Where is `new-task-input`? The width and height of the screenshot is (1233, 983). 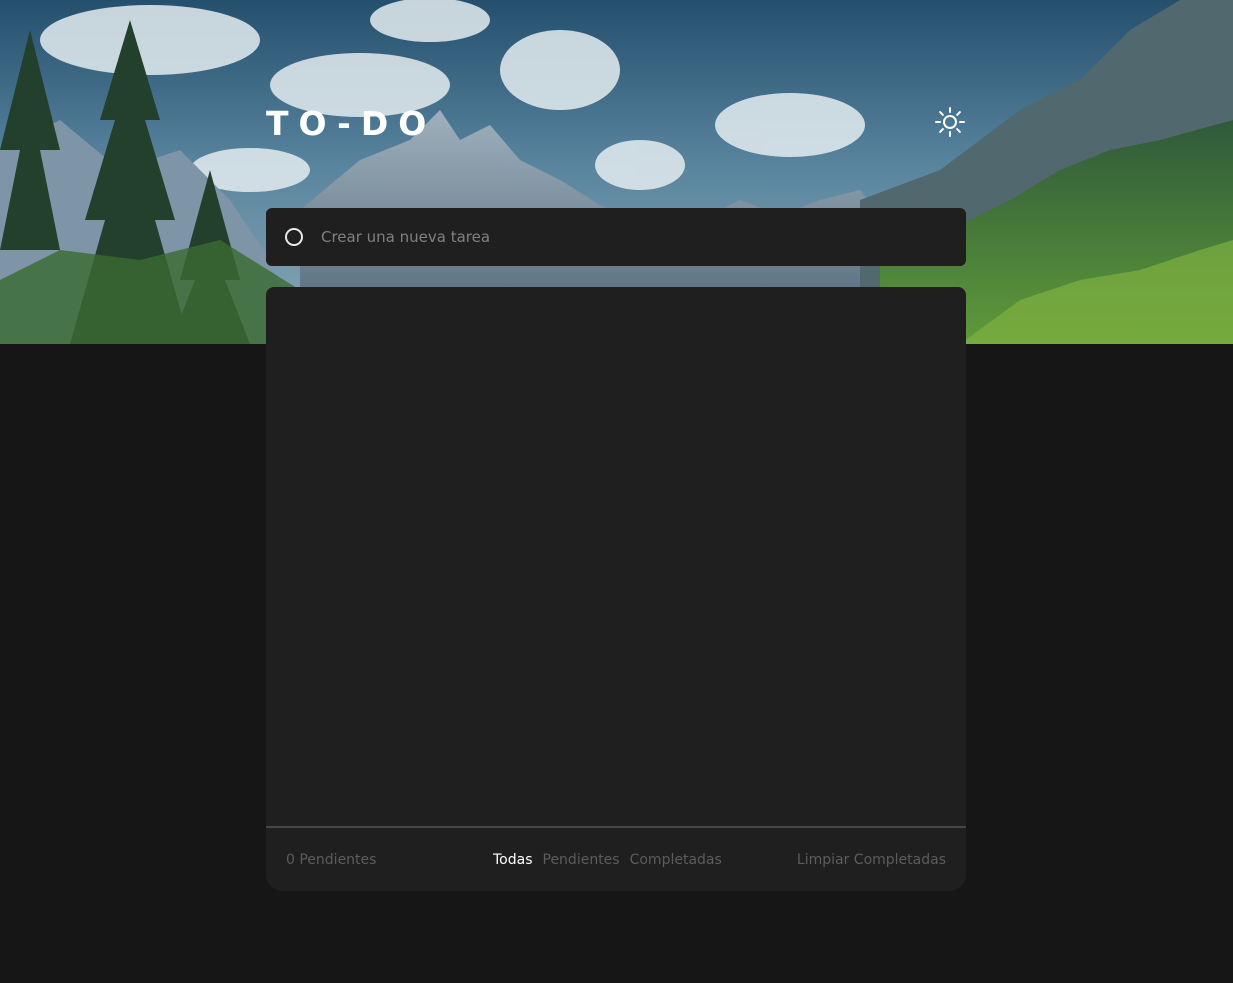 new-task-input is located at coordinates (621, 237).